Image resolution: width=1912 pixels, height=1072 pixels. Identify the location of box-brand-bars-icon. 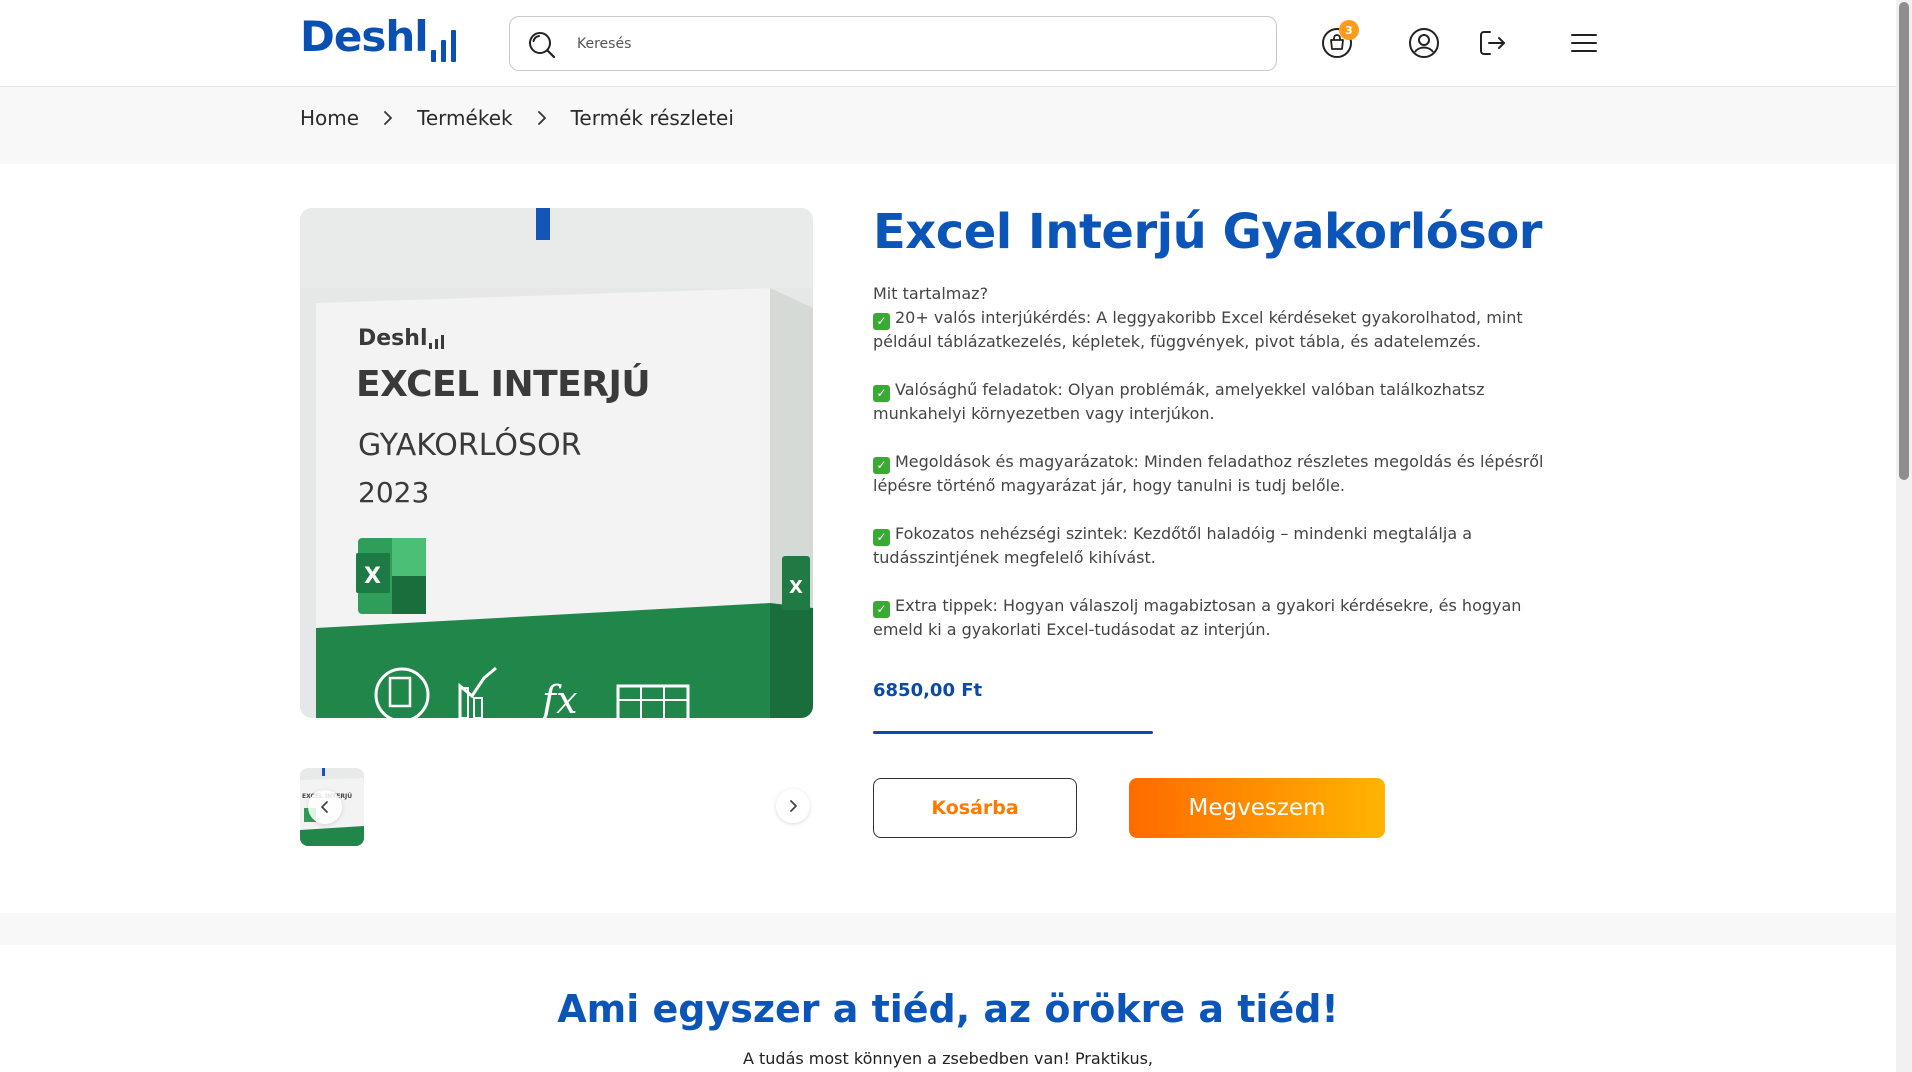
(437, 342).